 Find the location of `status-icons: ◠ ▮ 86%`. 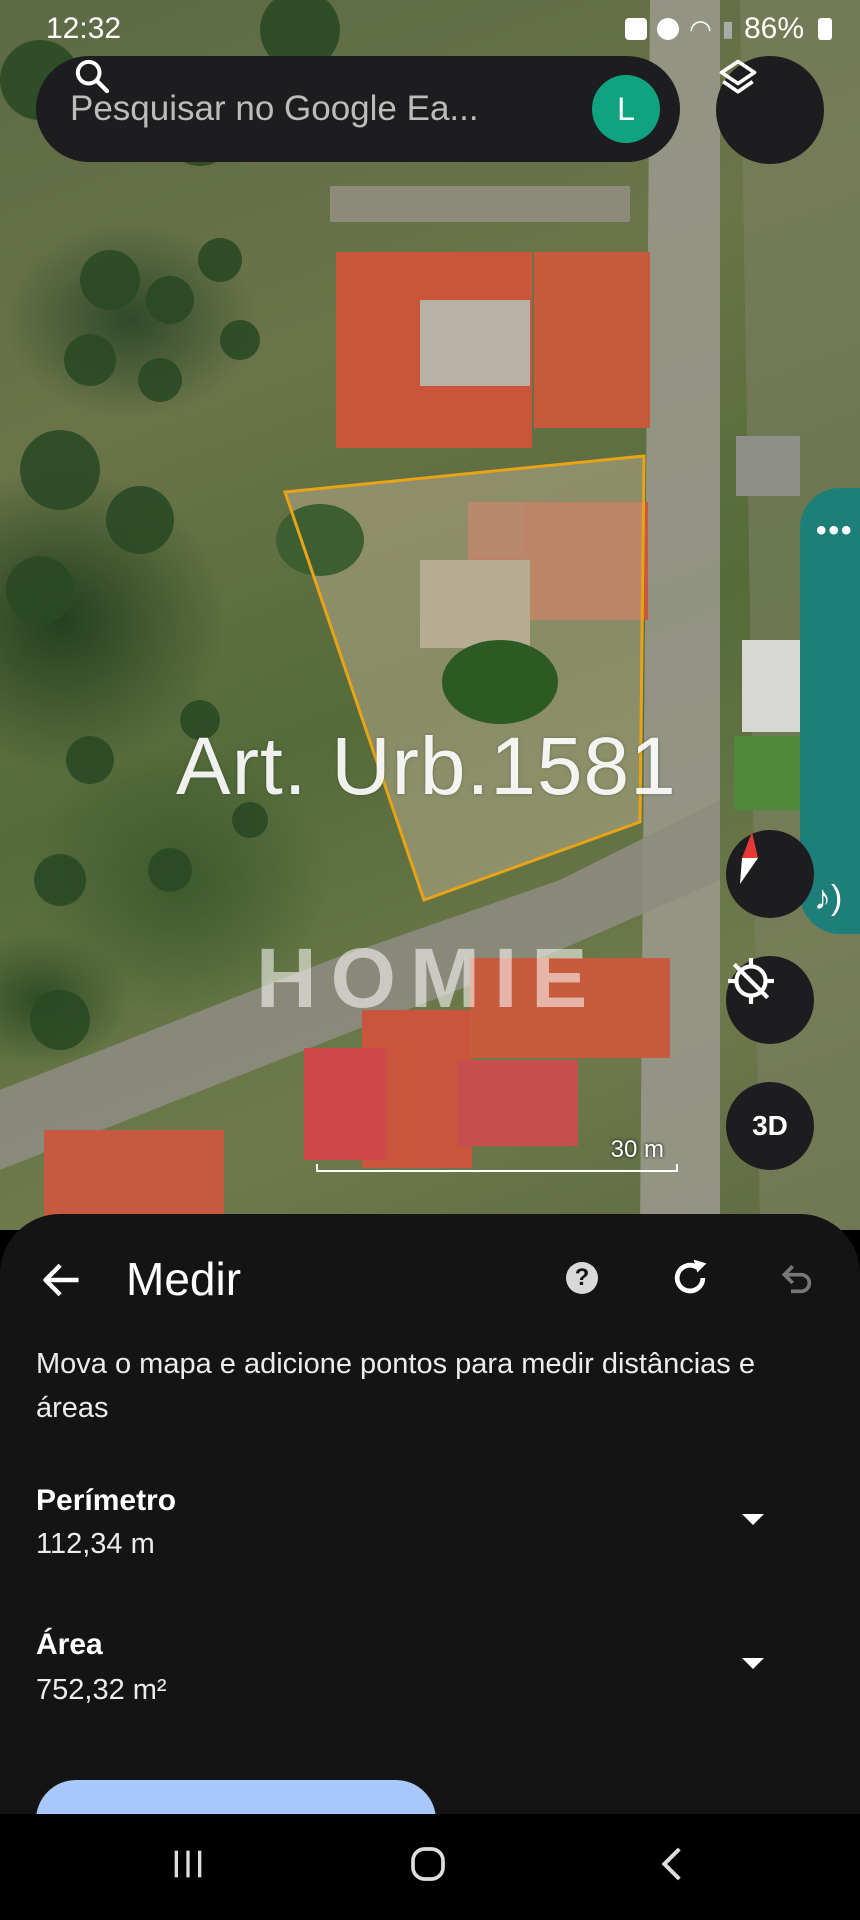

status-icons: ◠ ▮ 86% is located at coordinates (728, 29).